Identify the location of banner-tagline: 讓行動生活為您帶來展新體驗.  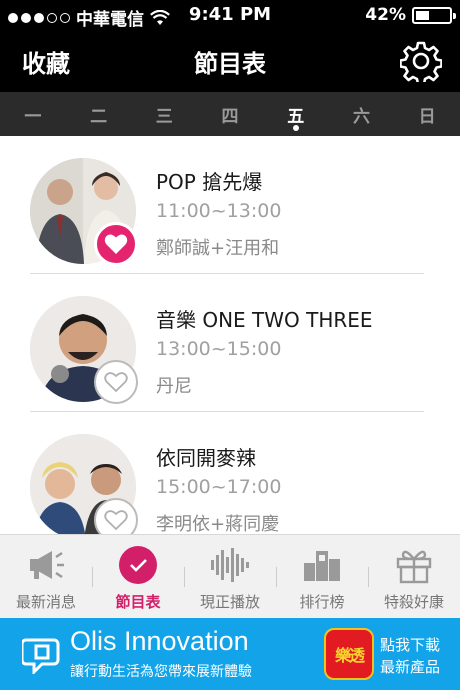
(161, 672).